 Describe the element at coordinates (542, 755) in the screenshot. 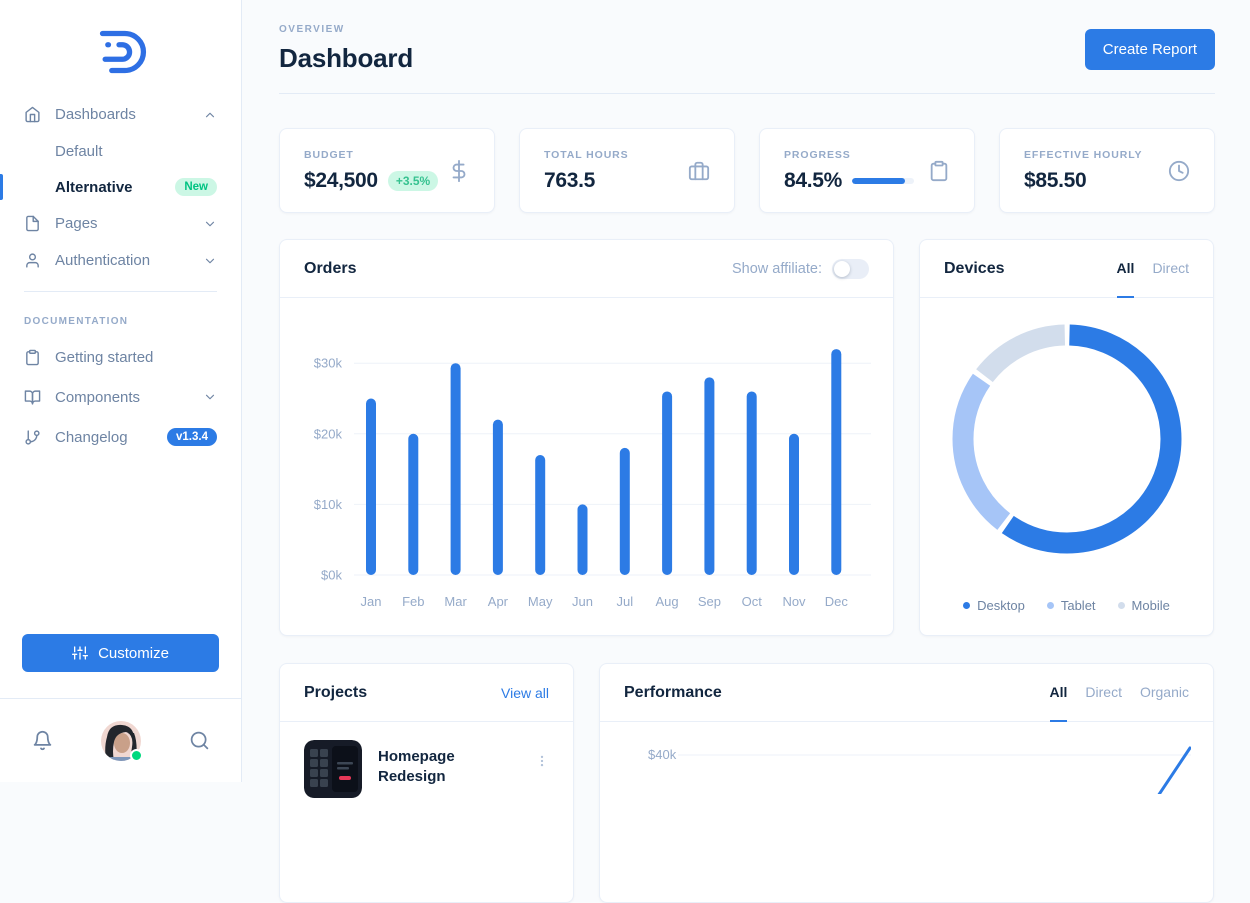

I see `more-vertical-icon` at that location.